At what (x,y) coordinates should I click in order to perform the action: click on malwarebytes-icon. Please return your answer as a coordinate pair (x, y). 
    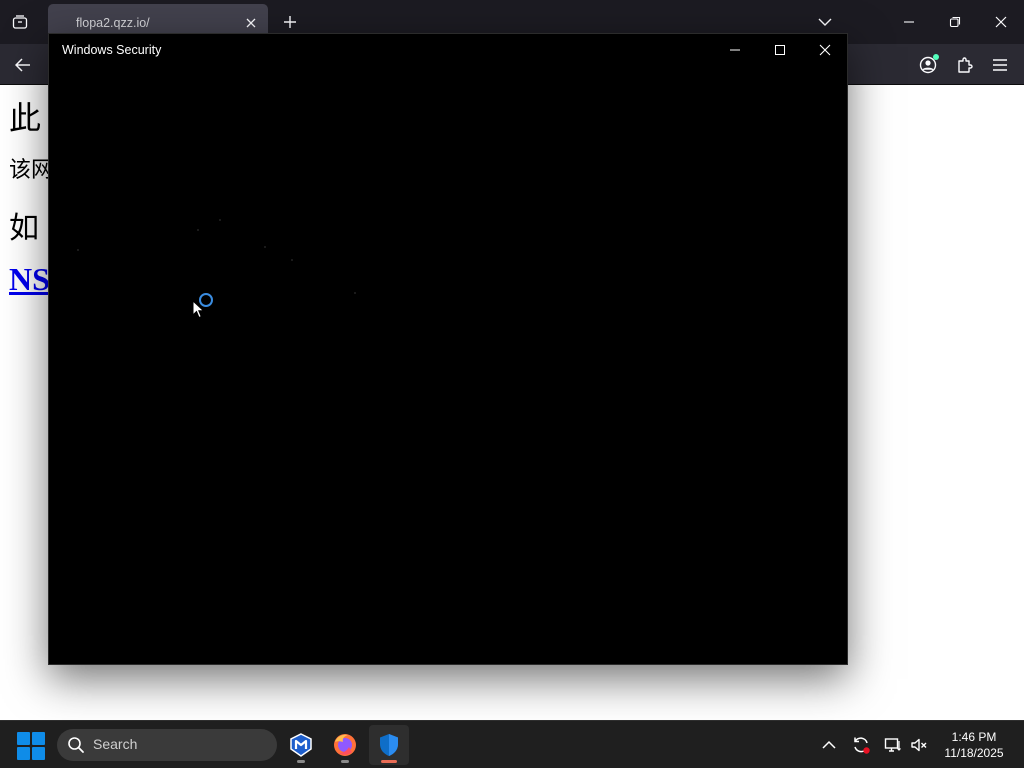
    Looking at the image, I should click on (301, 745).